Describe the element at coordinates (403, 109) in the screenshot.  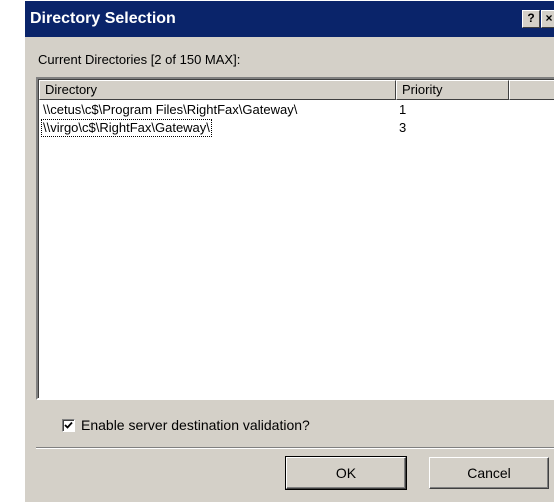
I see `priority-cell: 1` at that location.